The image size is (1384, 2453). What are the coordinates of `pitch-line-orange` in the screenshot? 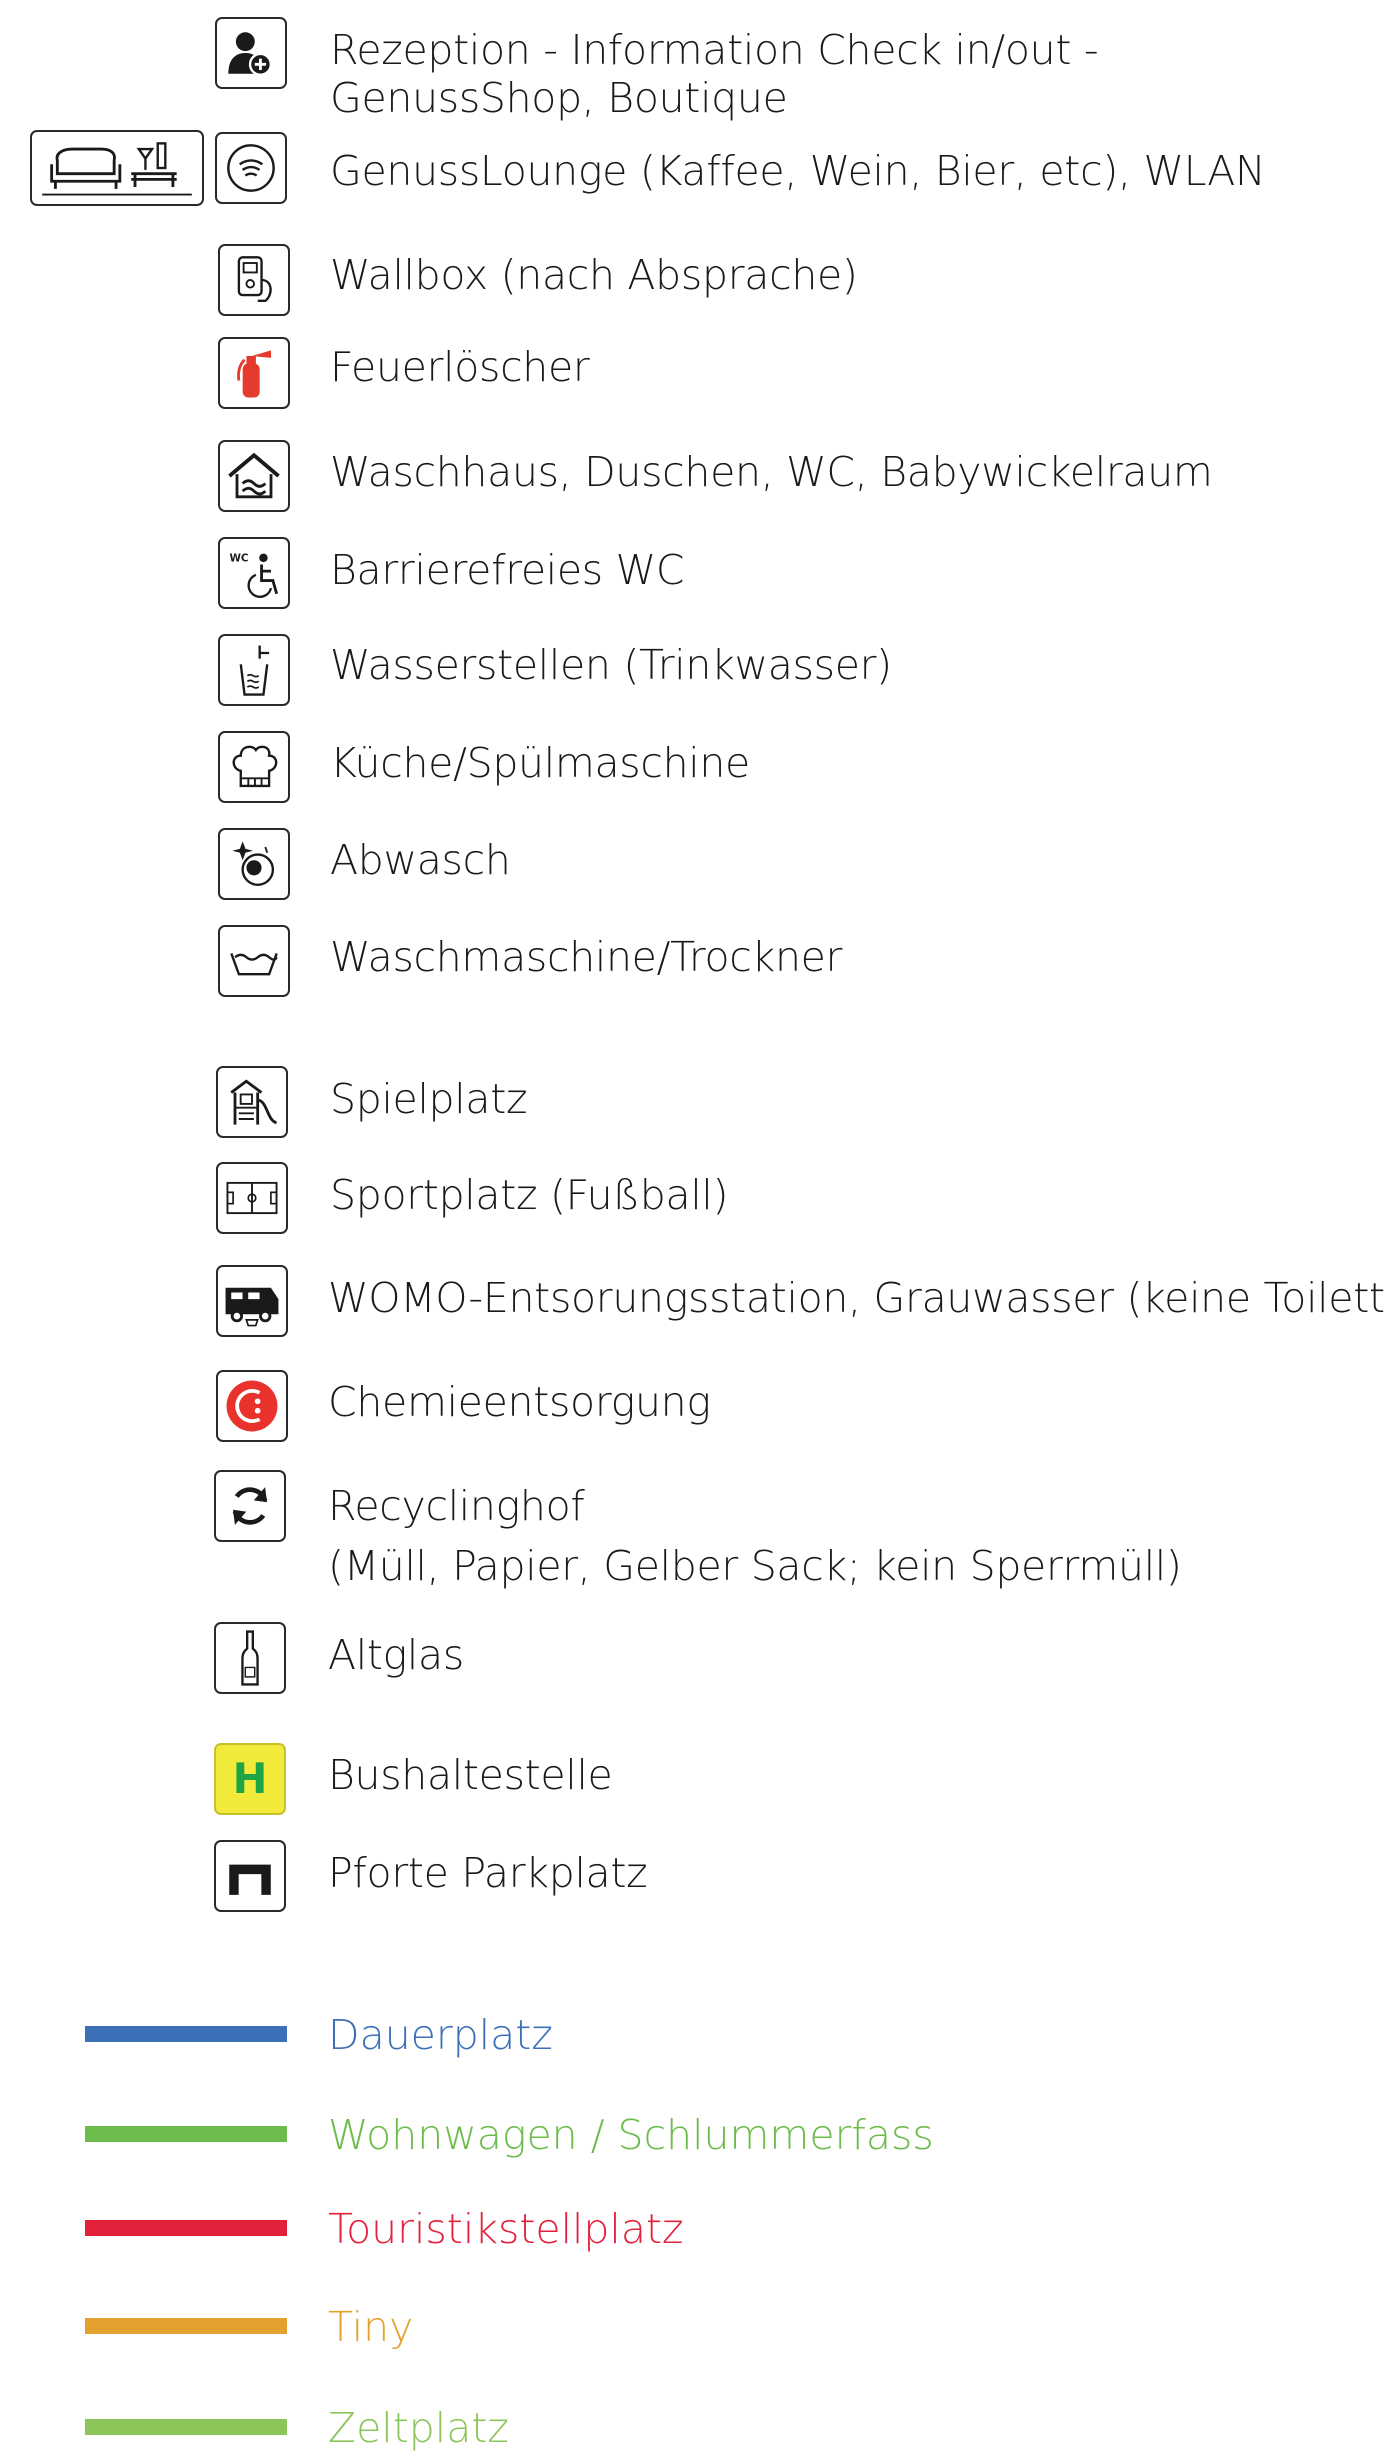 It's located at (186, 2326).